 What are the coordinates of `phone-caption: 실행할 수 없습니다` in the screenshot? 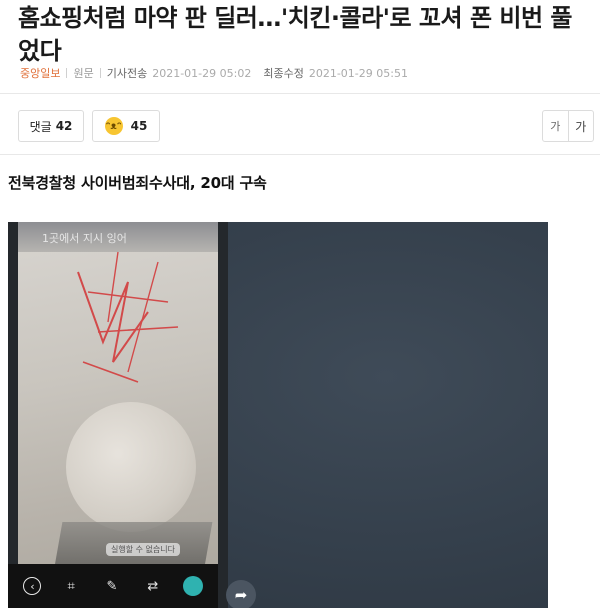 It's located at (143, 549).